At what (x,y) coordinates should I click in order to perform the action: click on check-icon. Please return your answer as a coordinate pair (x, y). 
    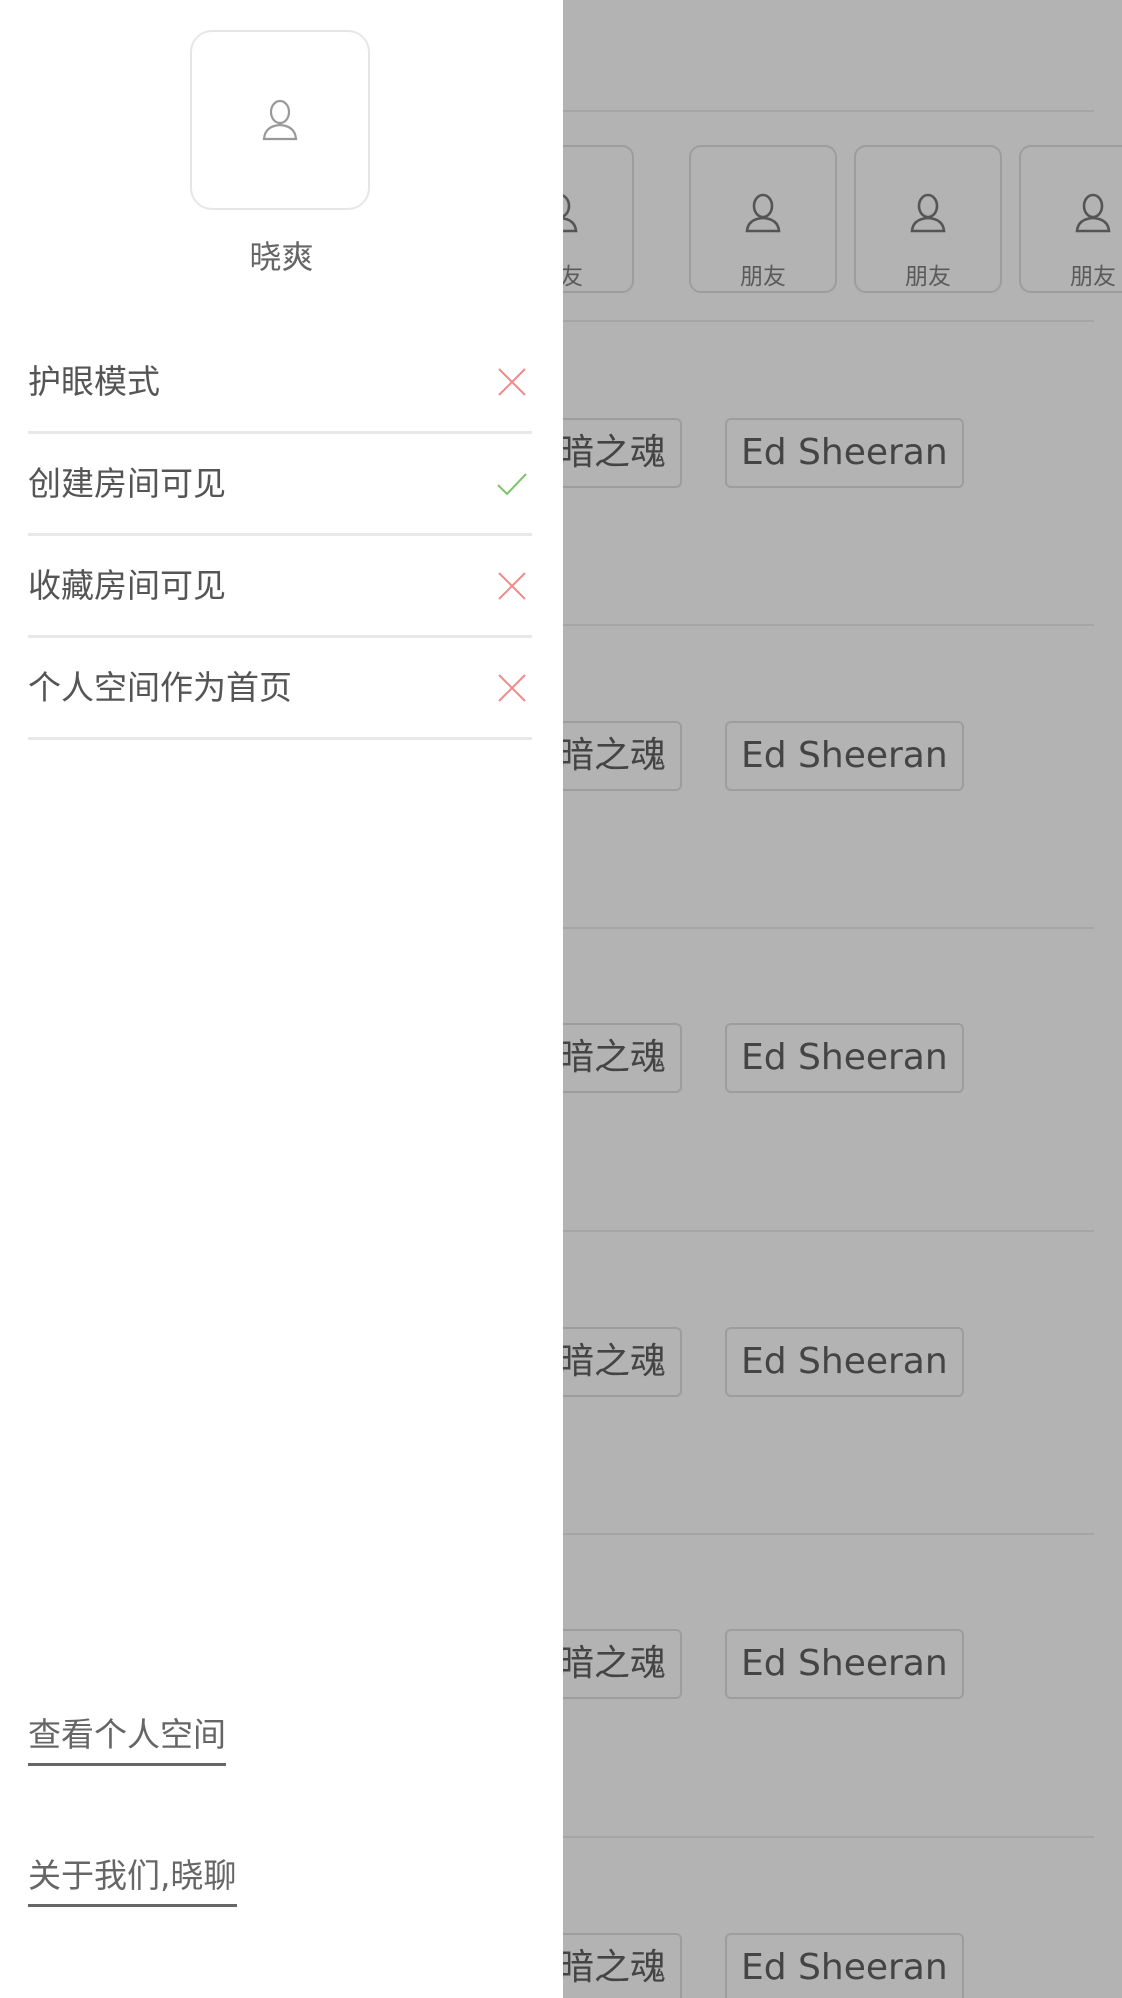
    Looking at the image, I should click on (512, 484).